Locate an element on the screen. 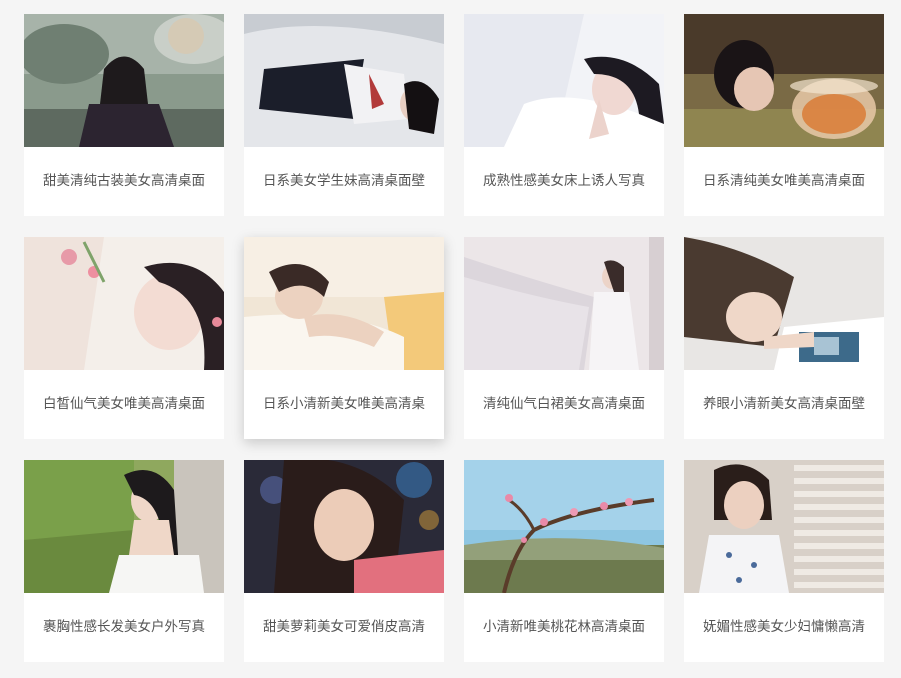  gallery-card: 妩媚性感美女少妇慵懒高清 is located at coordinates (784, 561).